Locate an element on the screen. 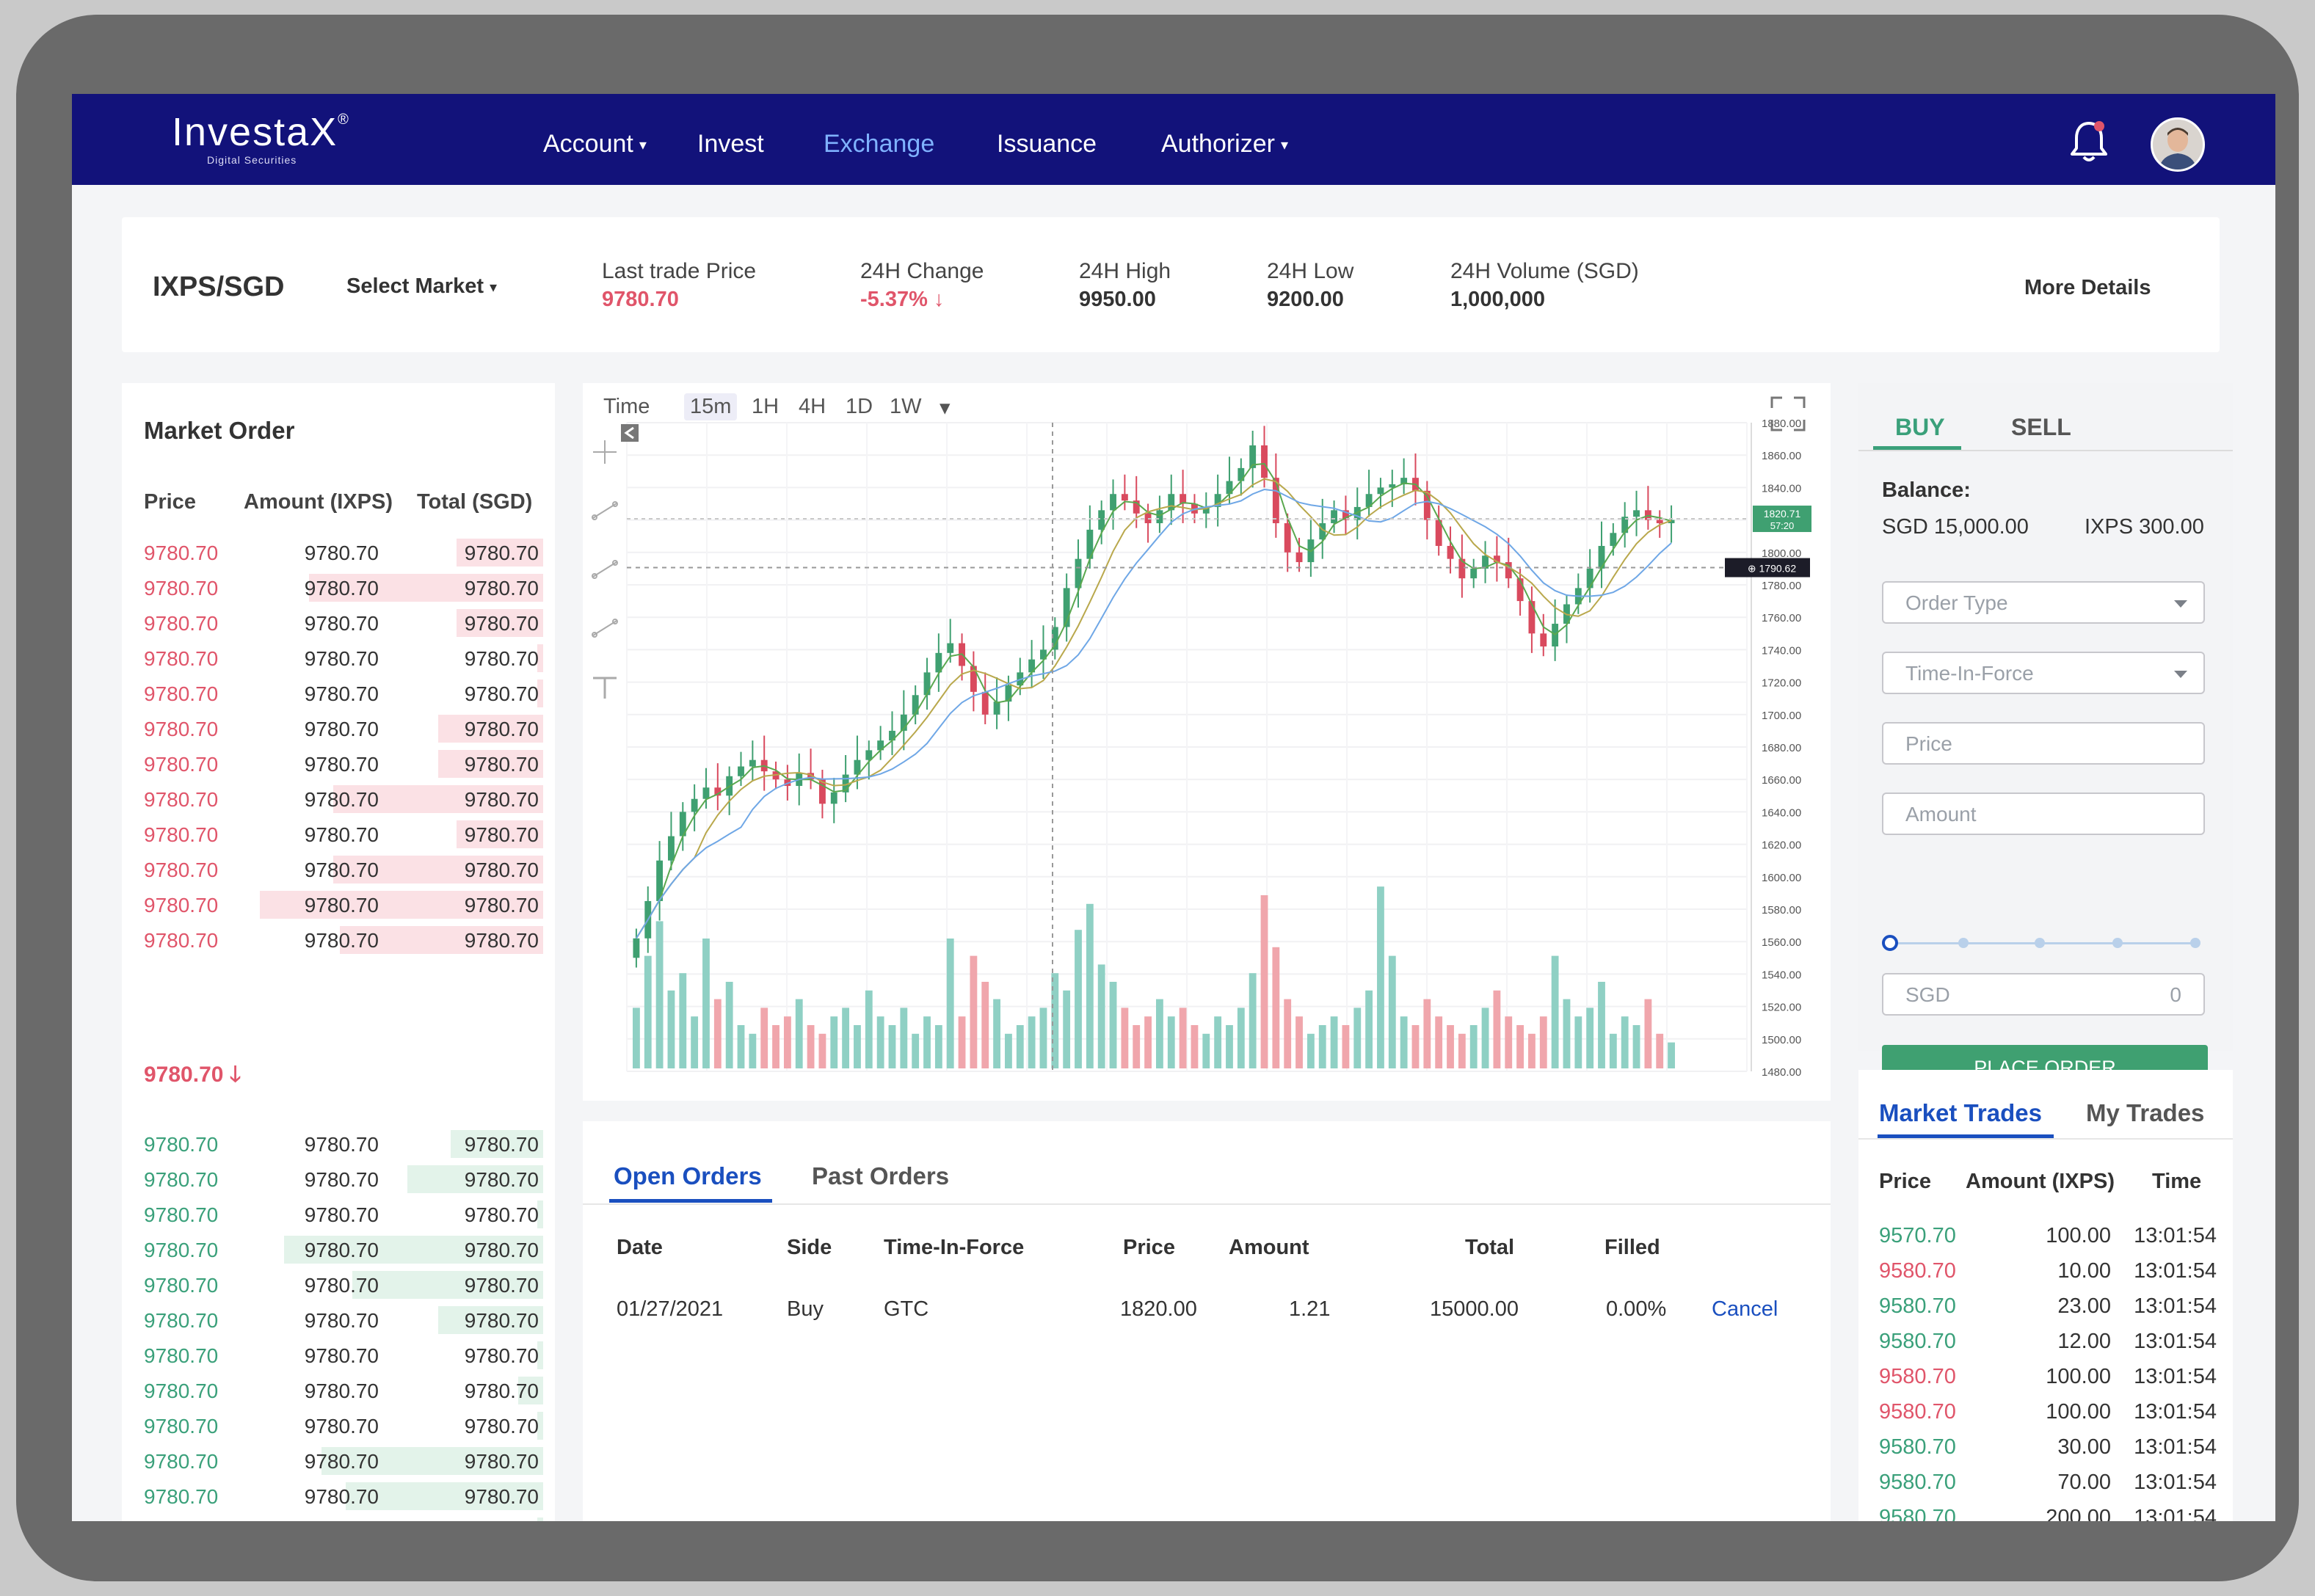 The image size is (2315, 1596). orders-header-filled: Filled is located at coordinates (1632, 1247).